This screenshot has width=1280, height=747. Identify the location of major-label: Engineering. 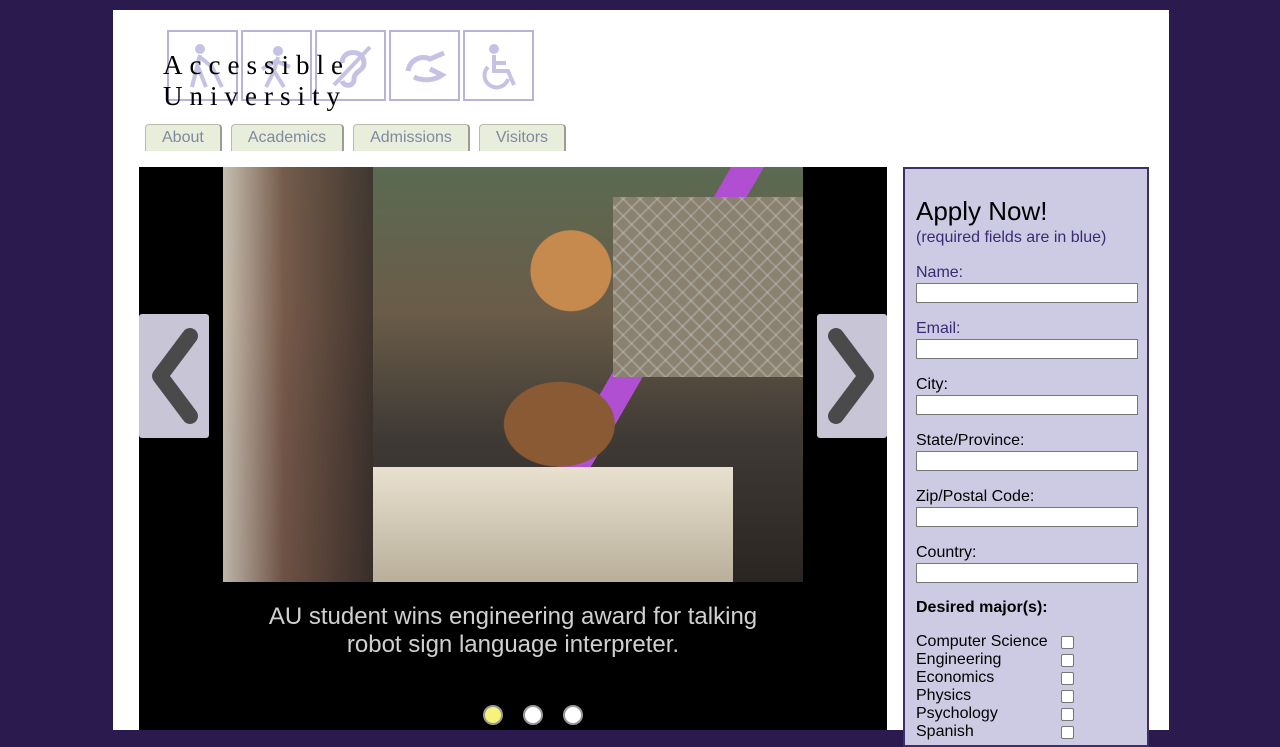
(959, 659).